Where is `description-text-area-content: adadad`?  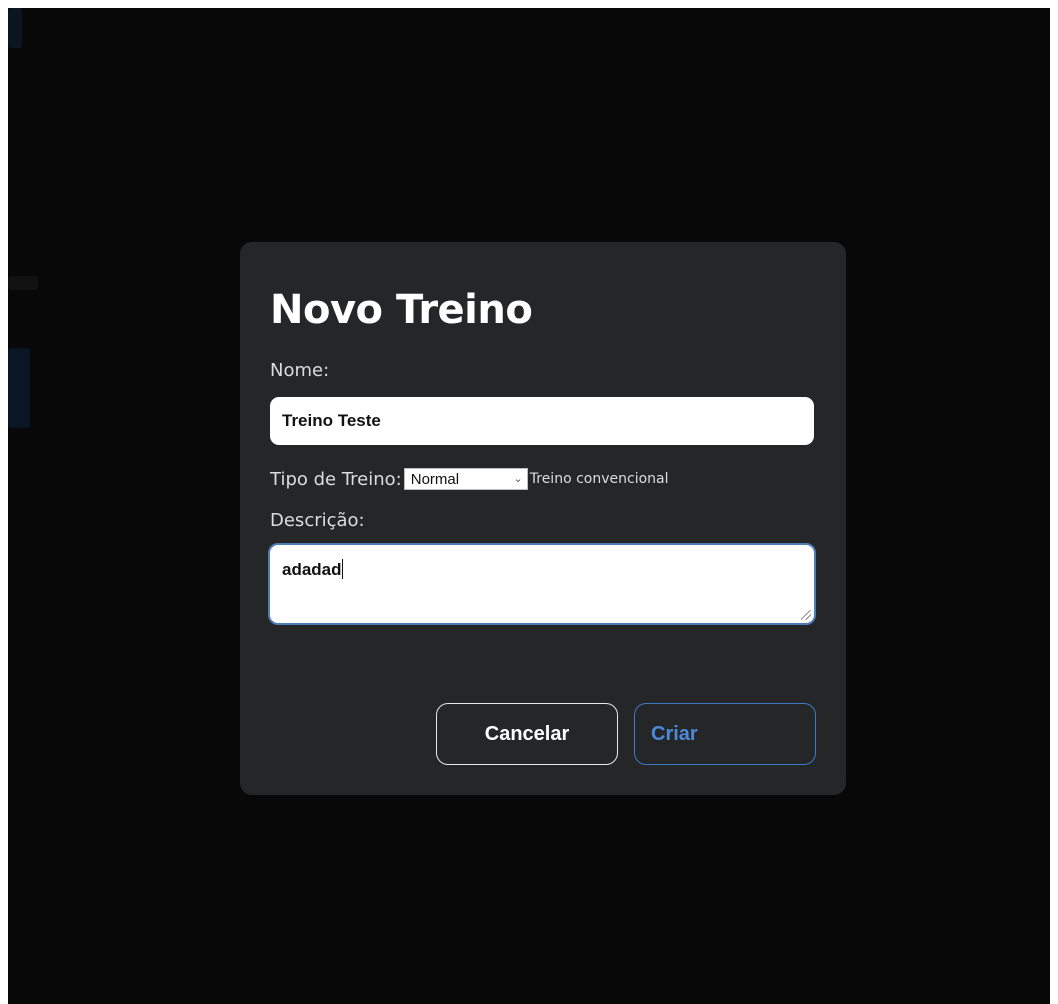 description-text-area-content: adadad is located at coordinates (542, 584).